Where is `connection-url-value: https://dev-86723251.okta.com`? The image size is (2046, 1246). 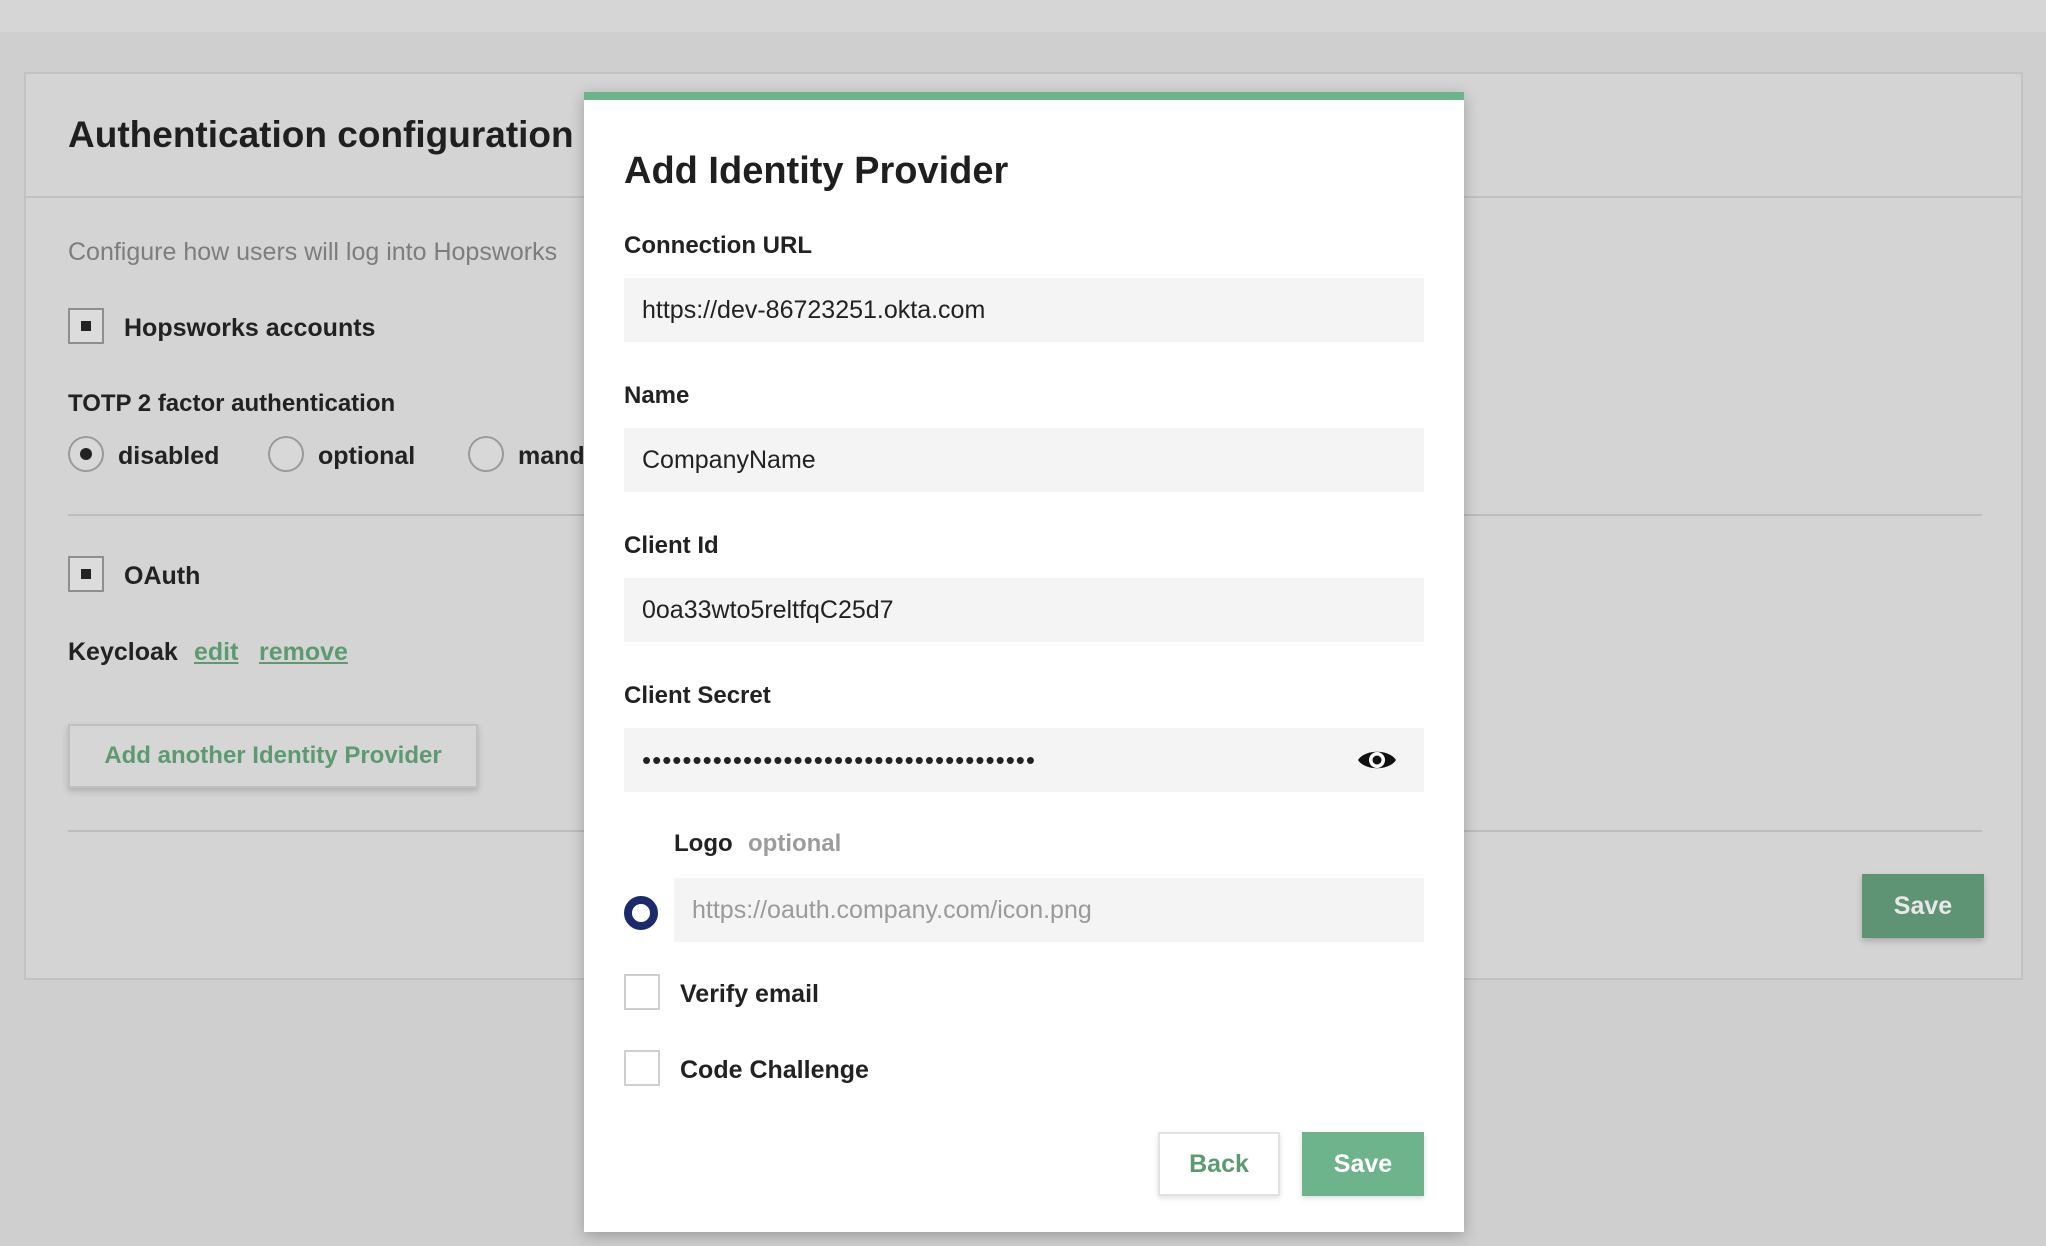 connection-url-value: https://dev-86723251.okta.com is located at coordinates (814, 309).